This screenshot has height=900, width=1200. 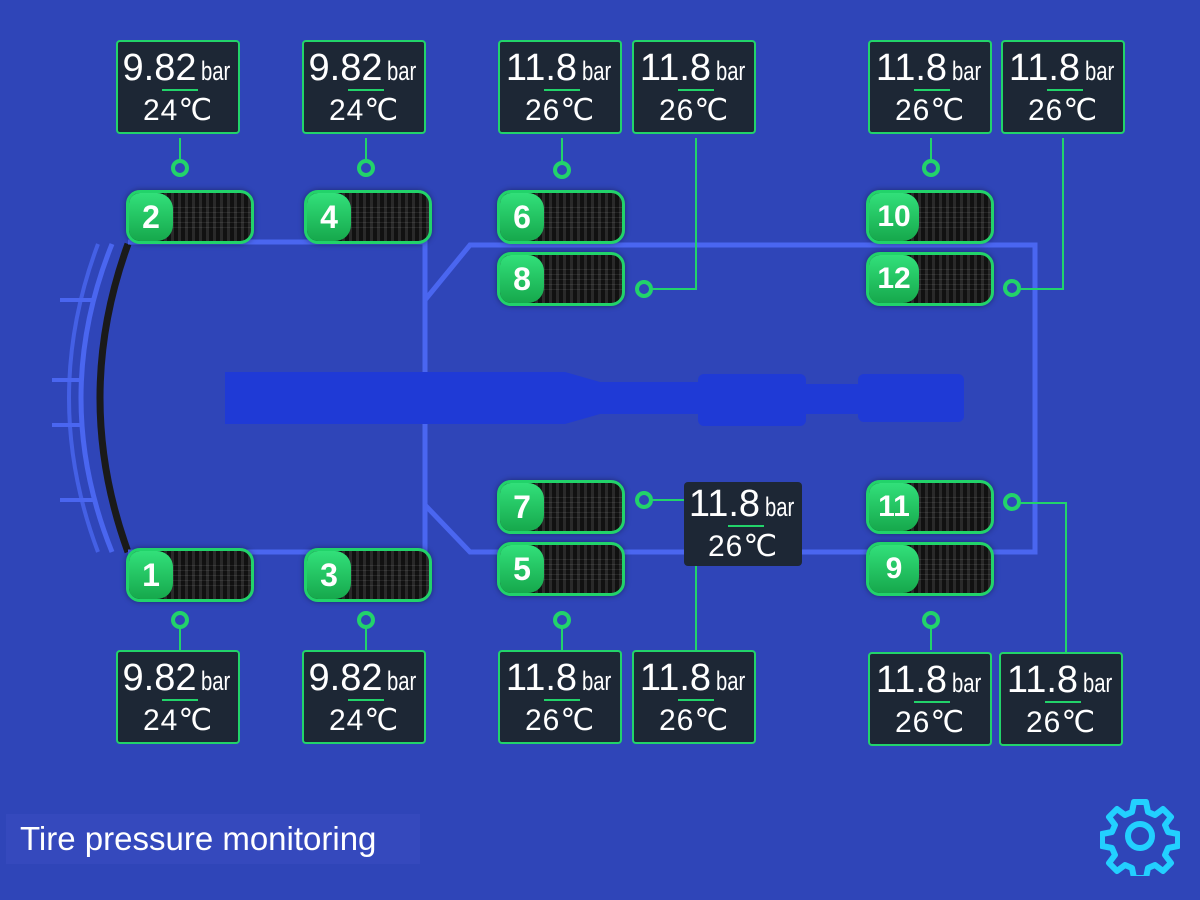 What do you see at coordinates (213, 839) in the screenshot?
I see `page-title: Tire pressure monitoring` at bounding box center [213, 839].